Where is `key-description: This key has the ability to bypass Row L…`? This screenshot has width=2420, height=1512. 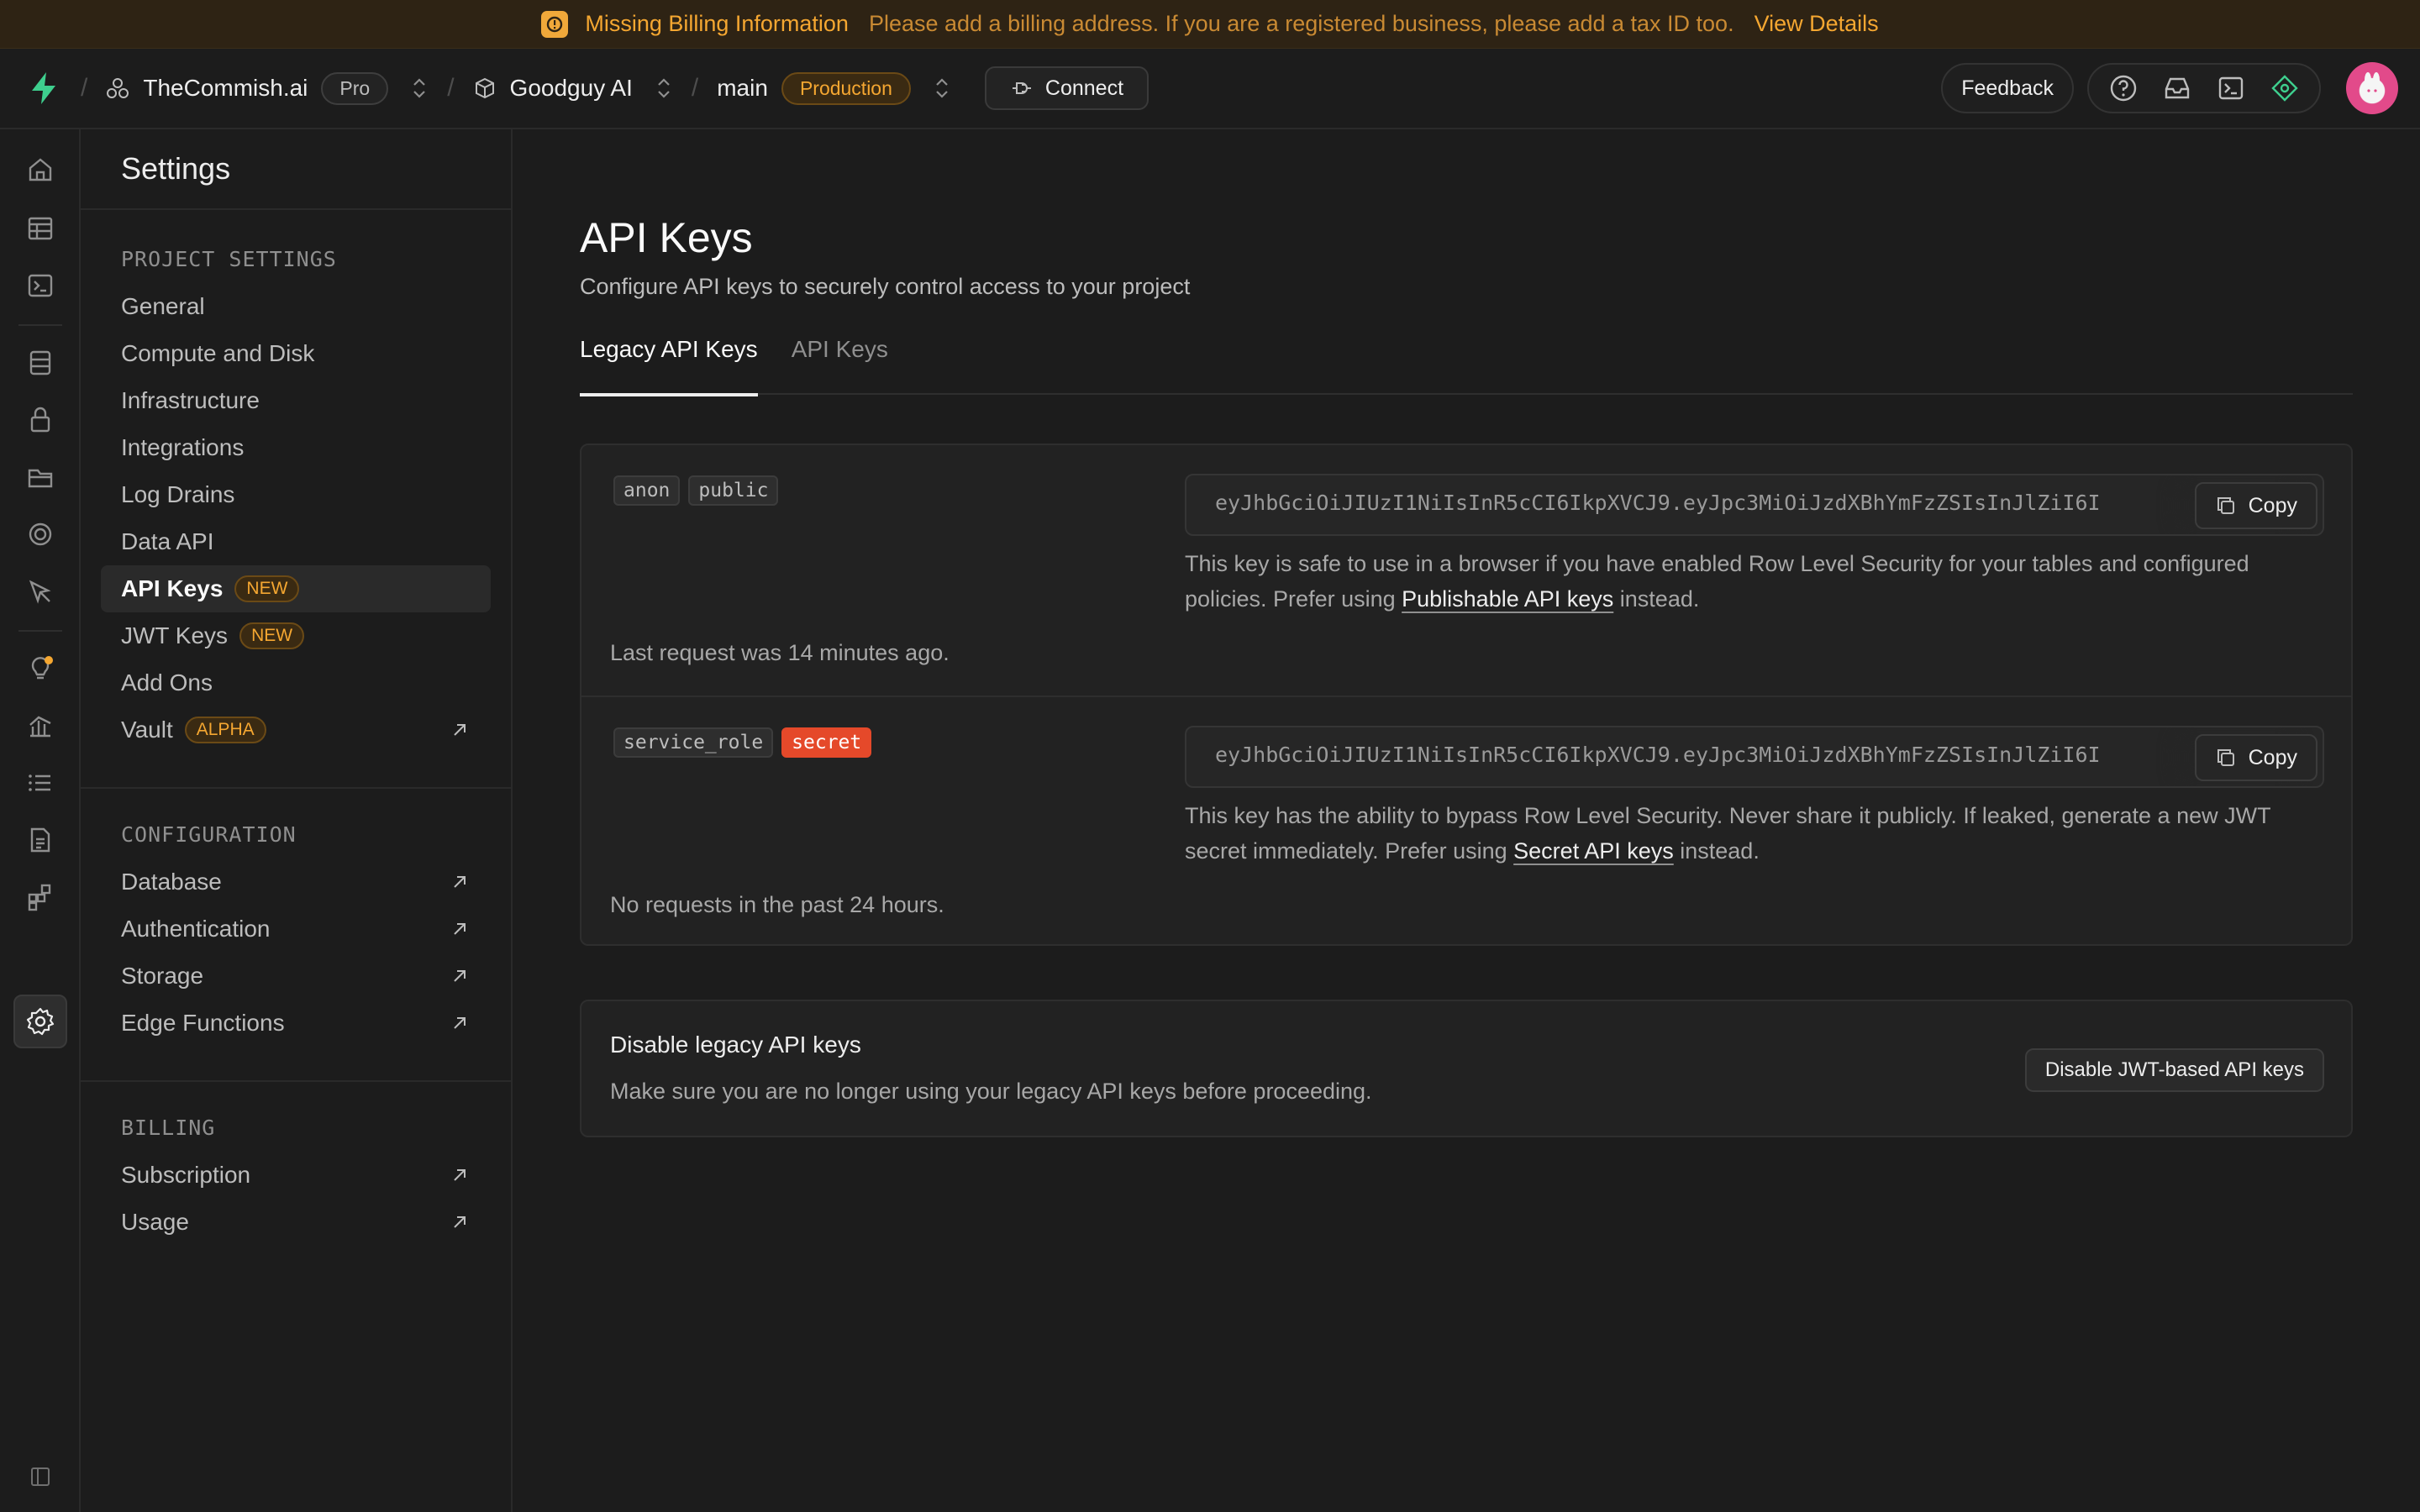 key-description: This key has the ability to bypass Row L… is located at coordinates (1760, 833).